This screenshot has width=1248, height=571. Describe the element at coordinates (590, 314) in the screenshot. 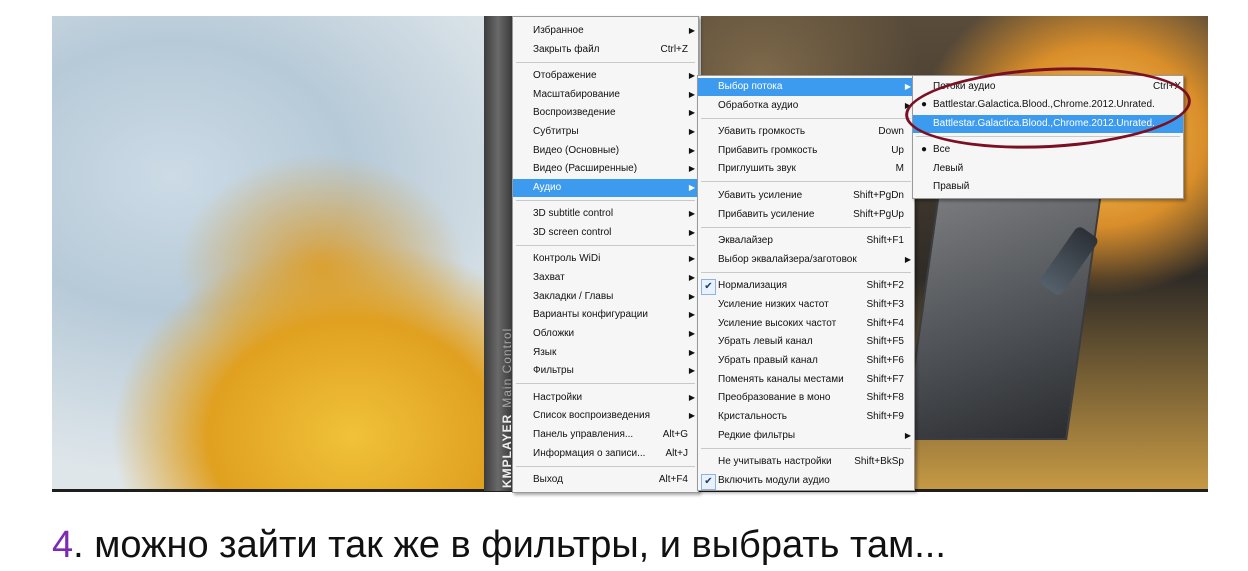

I see `menu-item-label: Варианты конфигурации` at that location.